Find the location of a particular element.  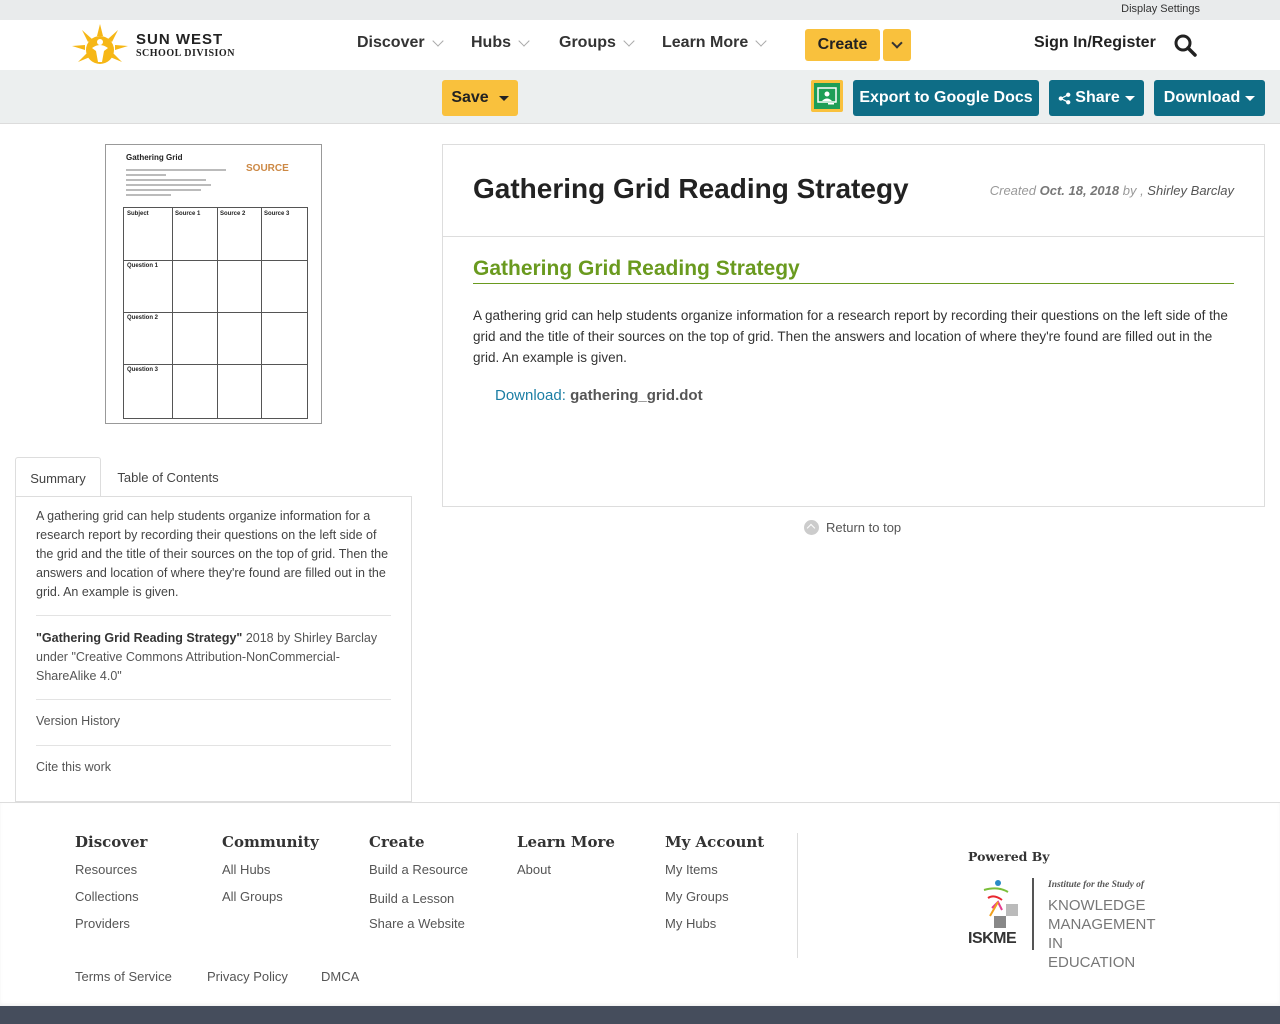

download-attachment: Download: gathering_grid.dot is located at coordinates (599, 395).